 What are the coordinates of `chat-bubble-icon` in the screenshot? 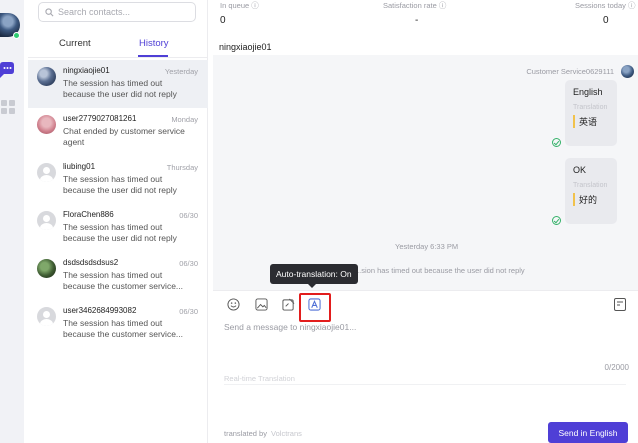 It's located at (8, 71).